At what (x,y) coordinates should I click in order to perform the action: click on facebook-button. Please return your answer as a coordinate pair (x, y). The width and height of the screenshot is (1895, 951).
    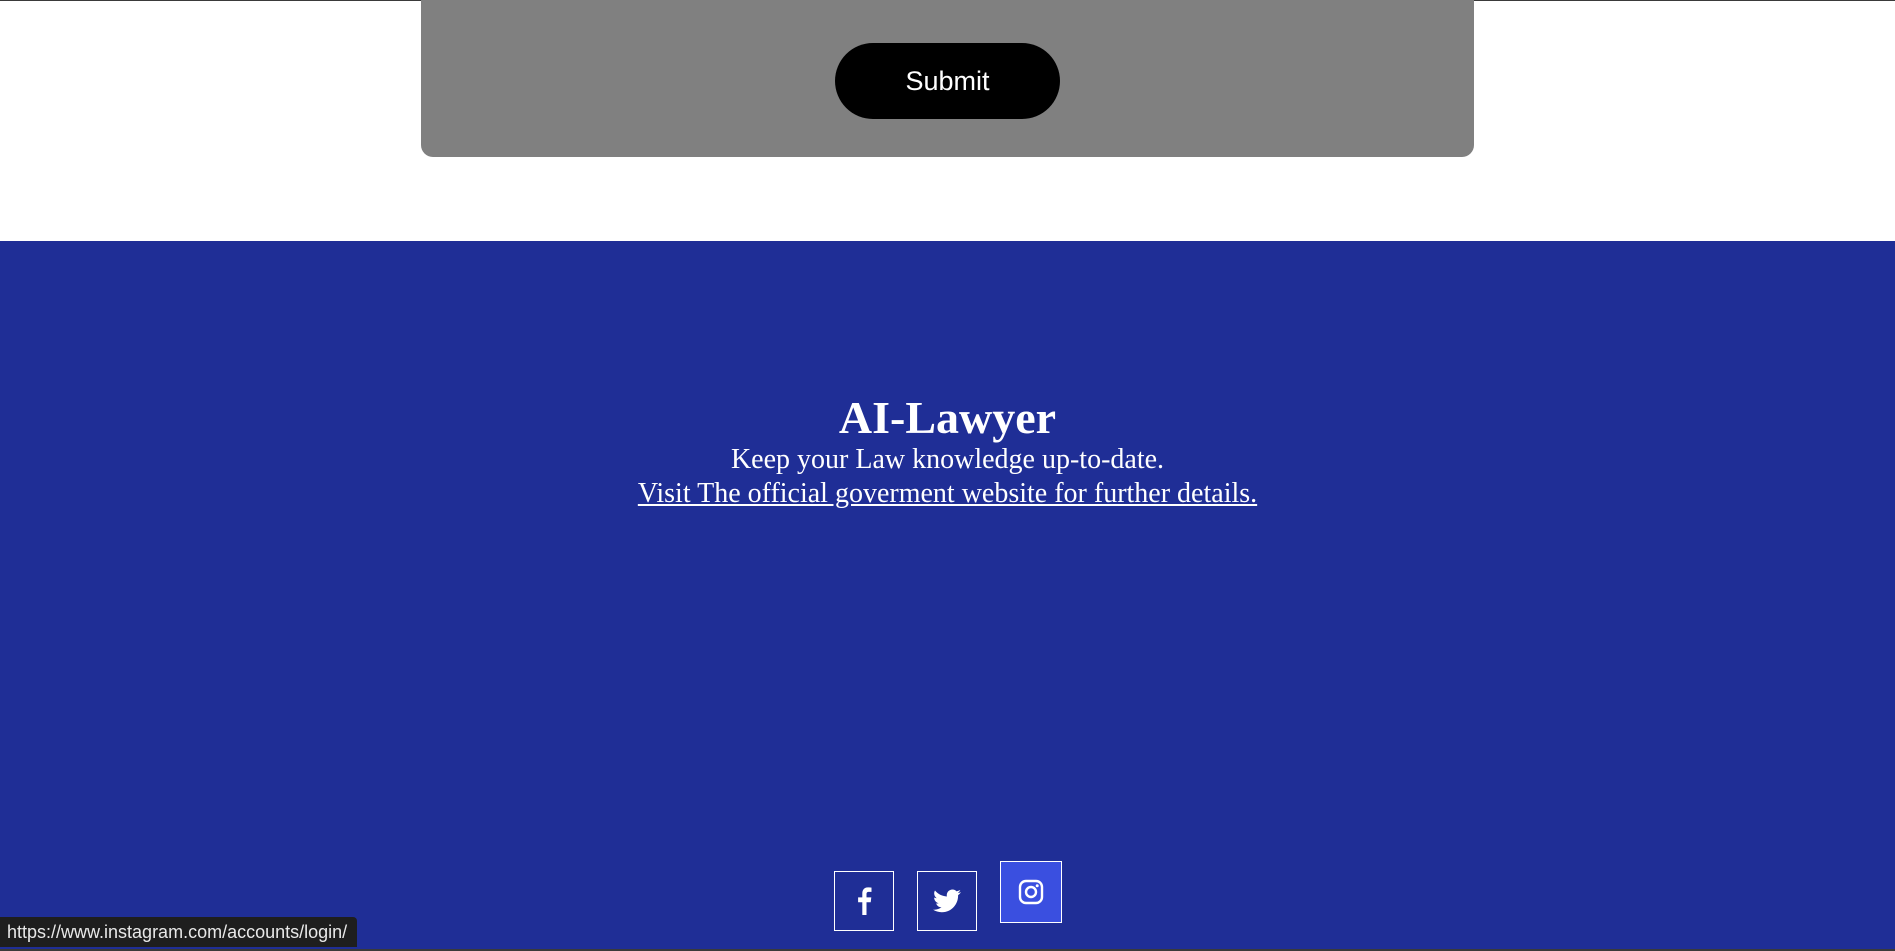
    Looking at the image, I should click on (864, 901).